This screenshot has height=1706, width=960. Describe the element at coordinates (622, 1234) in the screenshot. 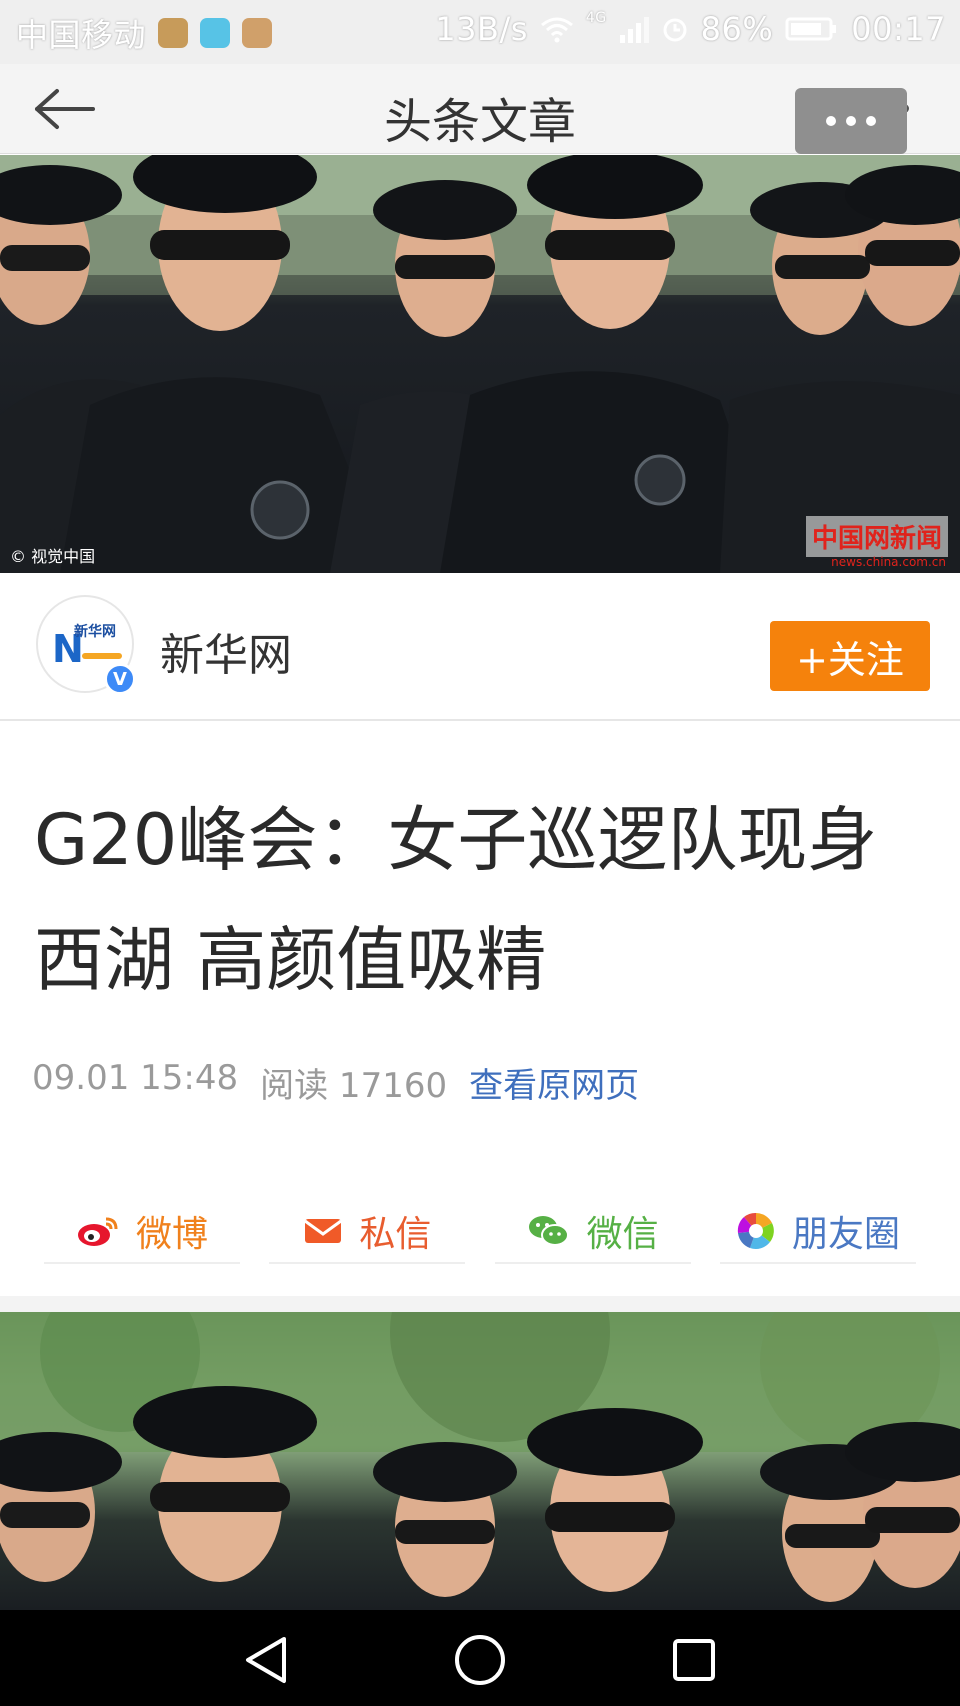

I see `share-wechat-label: 微信` at that location.